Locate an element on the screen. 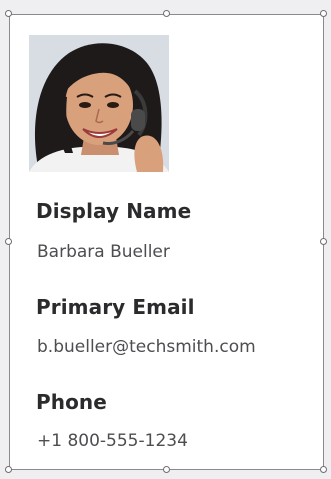  resize-handle-bottom-middle is located at coordinates (166, 469).